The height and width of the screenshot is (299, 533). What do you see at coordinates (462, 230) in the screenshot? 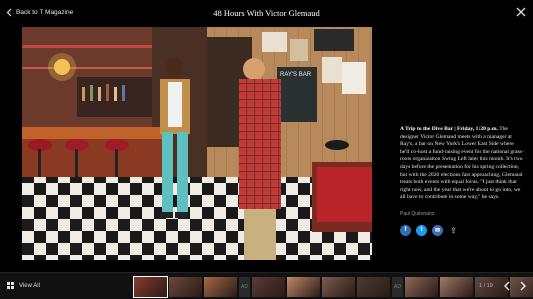
I see `share-tools: f t ✉ ⇪` at bounding box center [462, 230].